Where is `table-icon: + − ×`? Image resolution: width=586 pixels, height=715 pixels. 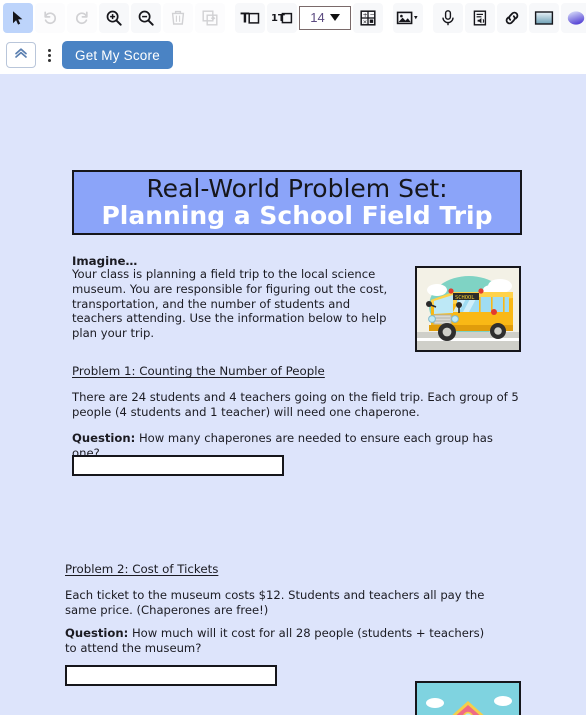 table-icon: + − × is located at coordinates (368, 18).